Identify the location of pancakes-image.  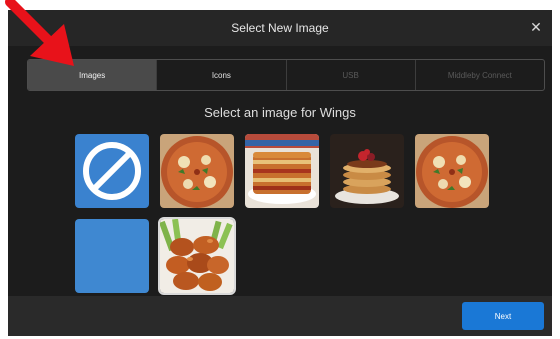
(367, 171).